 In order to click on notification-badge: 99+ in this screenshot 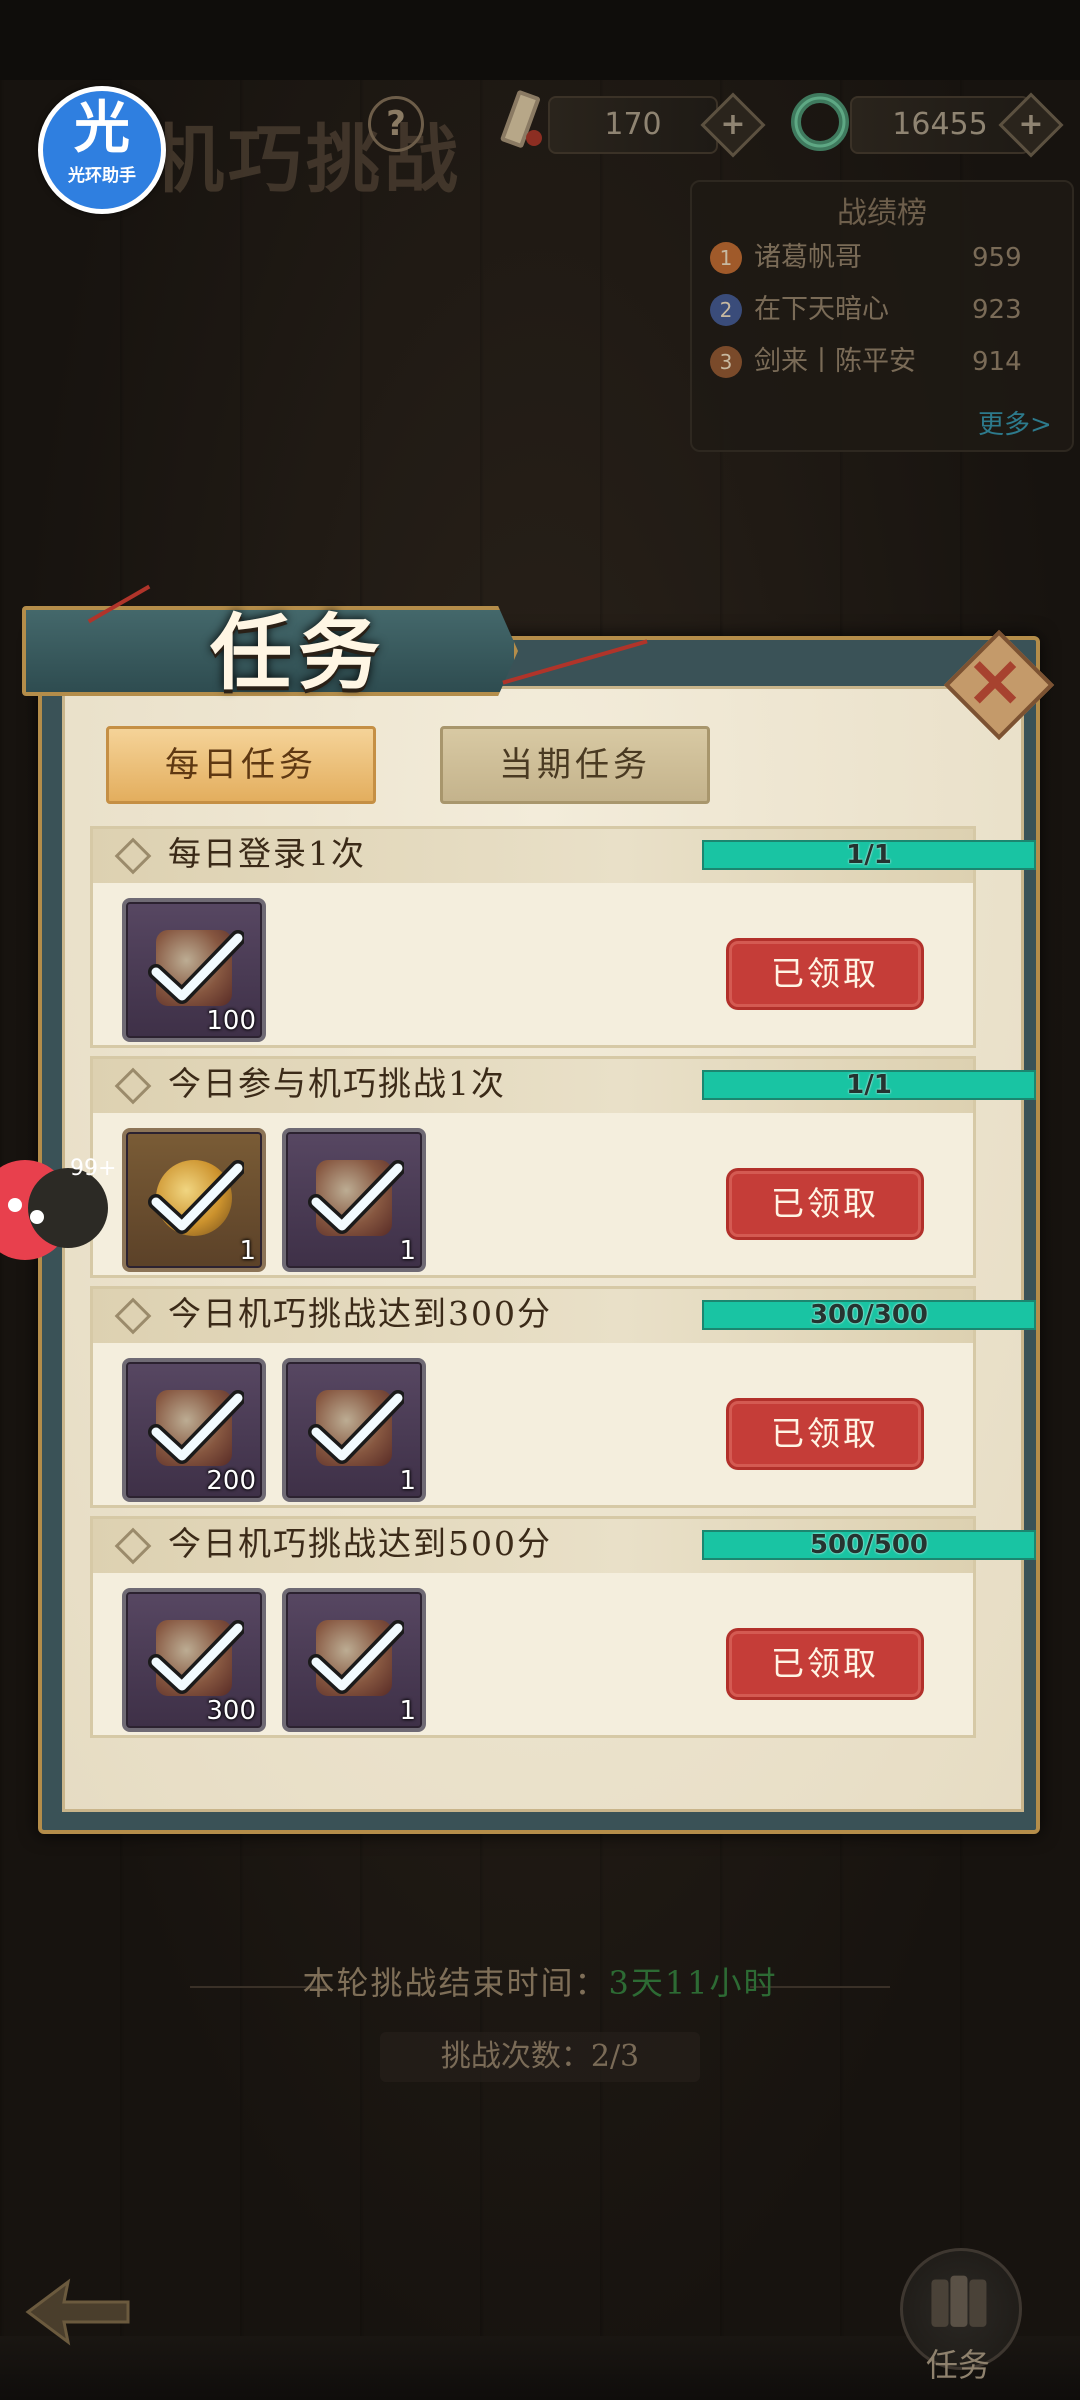, I will do `click(93, 1168)`.